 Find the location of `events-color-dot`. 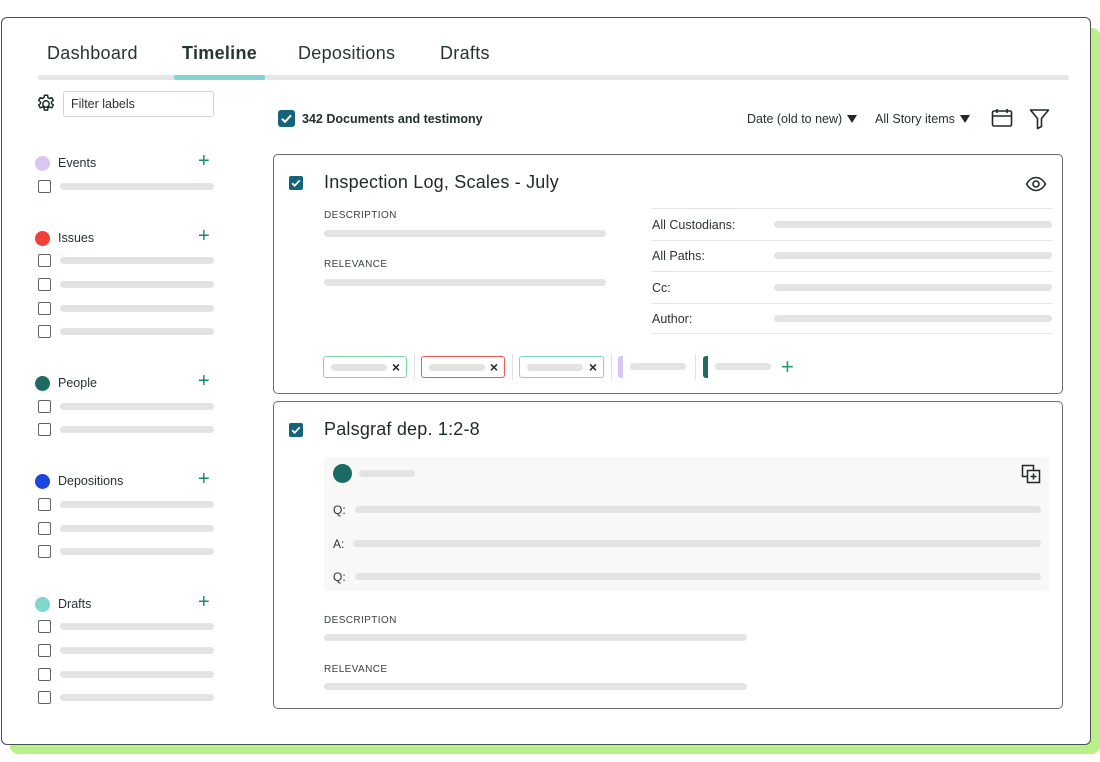

events-color-dot is located at coordinates (42, 163).